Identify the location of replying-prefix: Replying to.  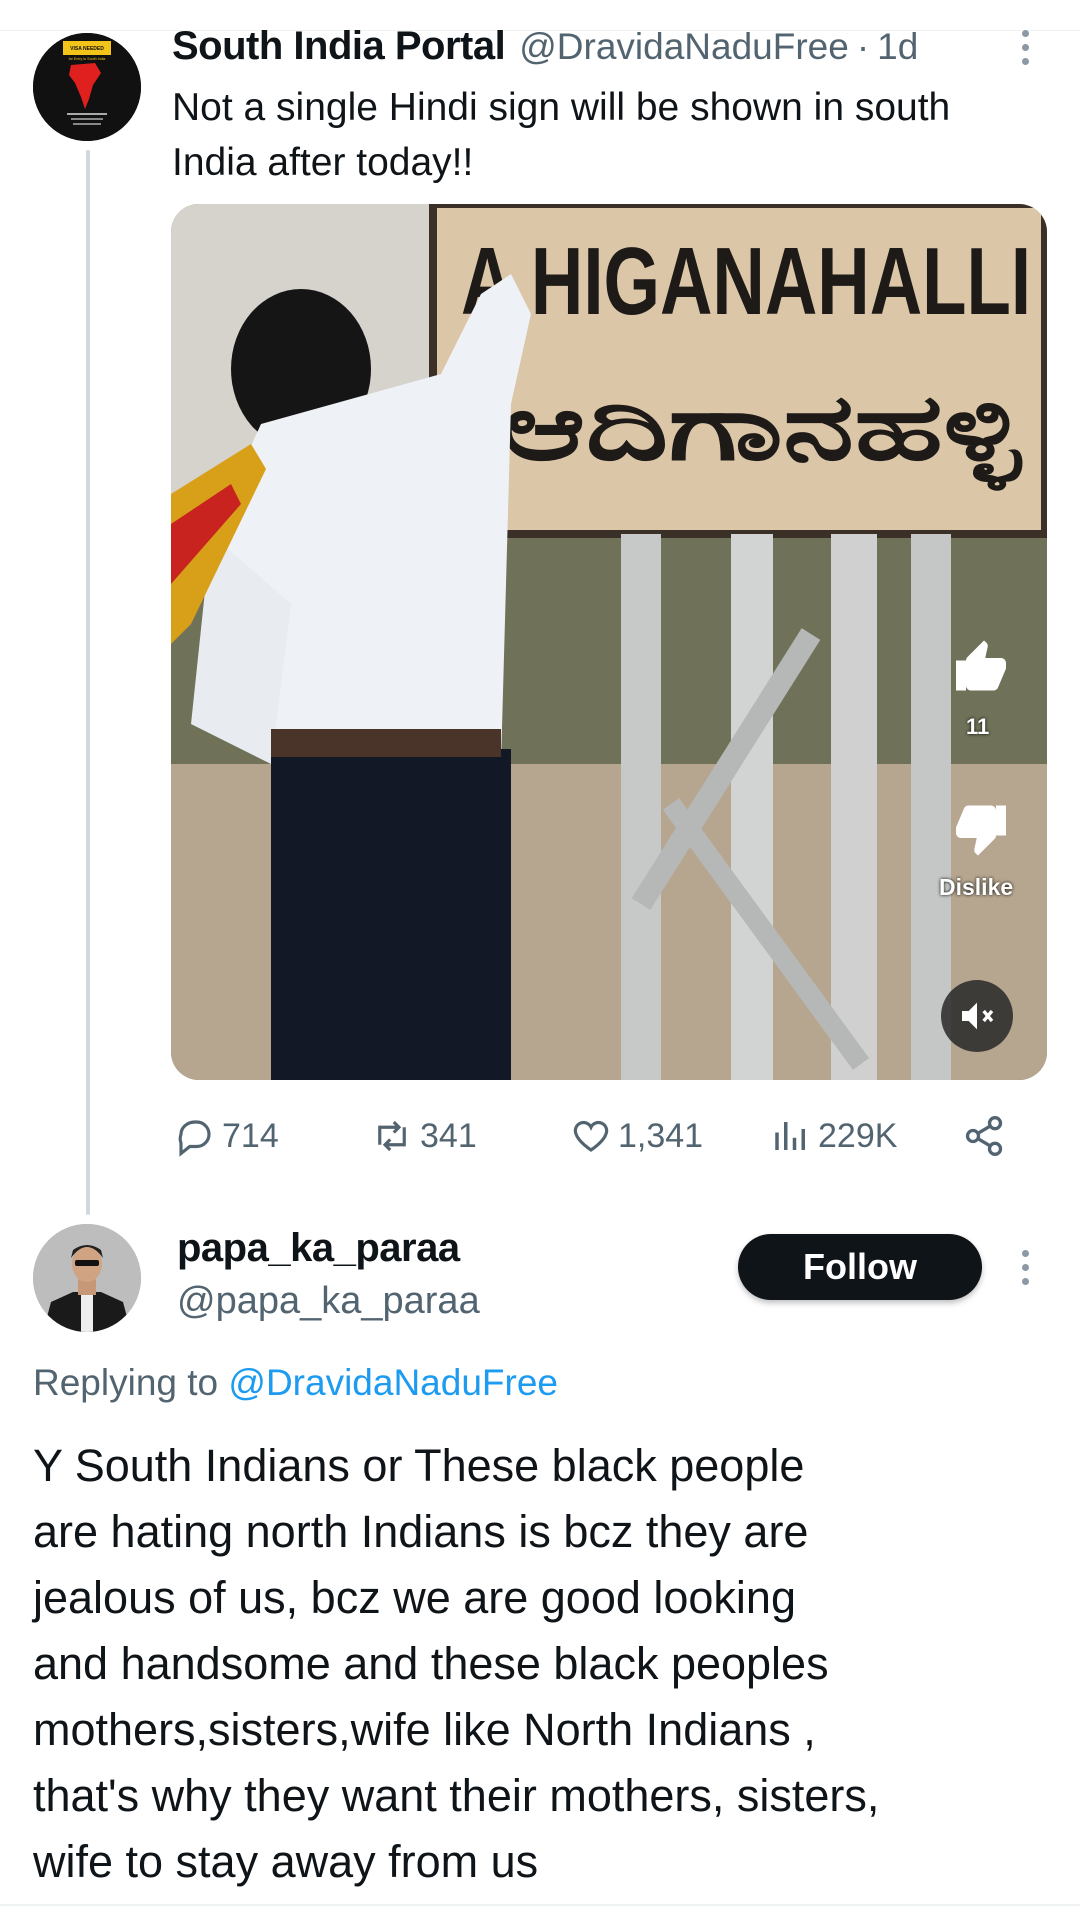
(126, 1382).